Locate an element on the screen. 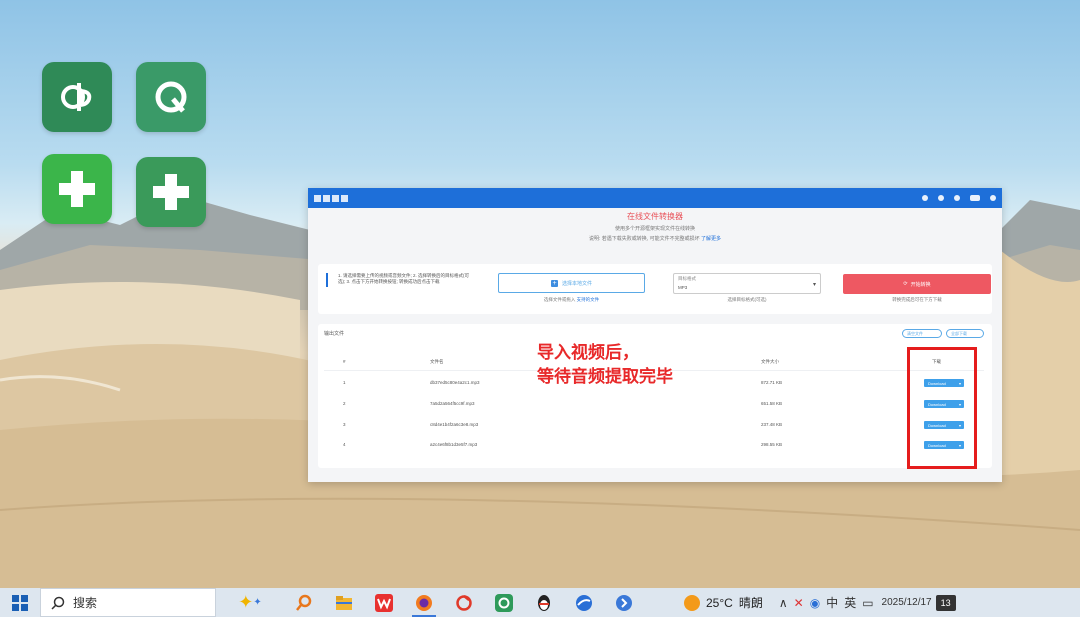  row-index: 3 is located at coordinates (344, 424).